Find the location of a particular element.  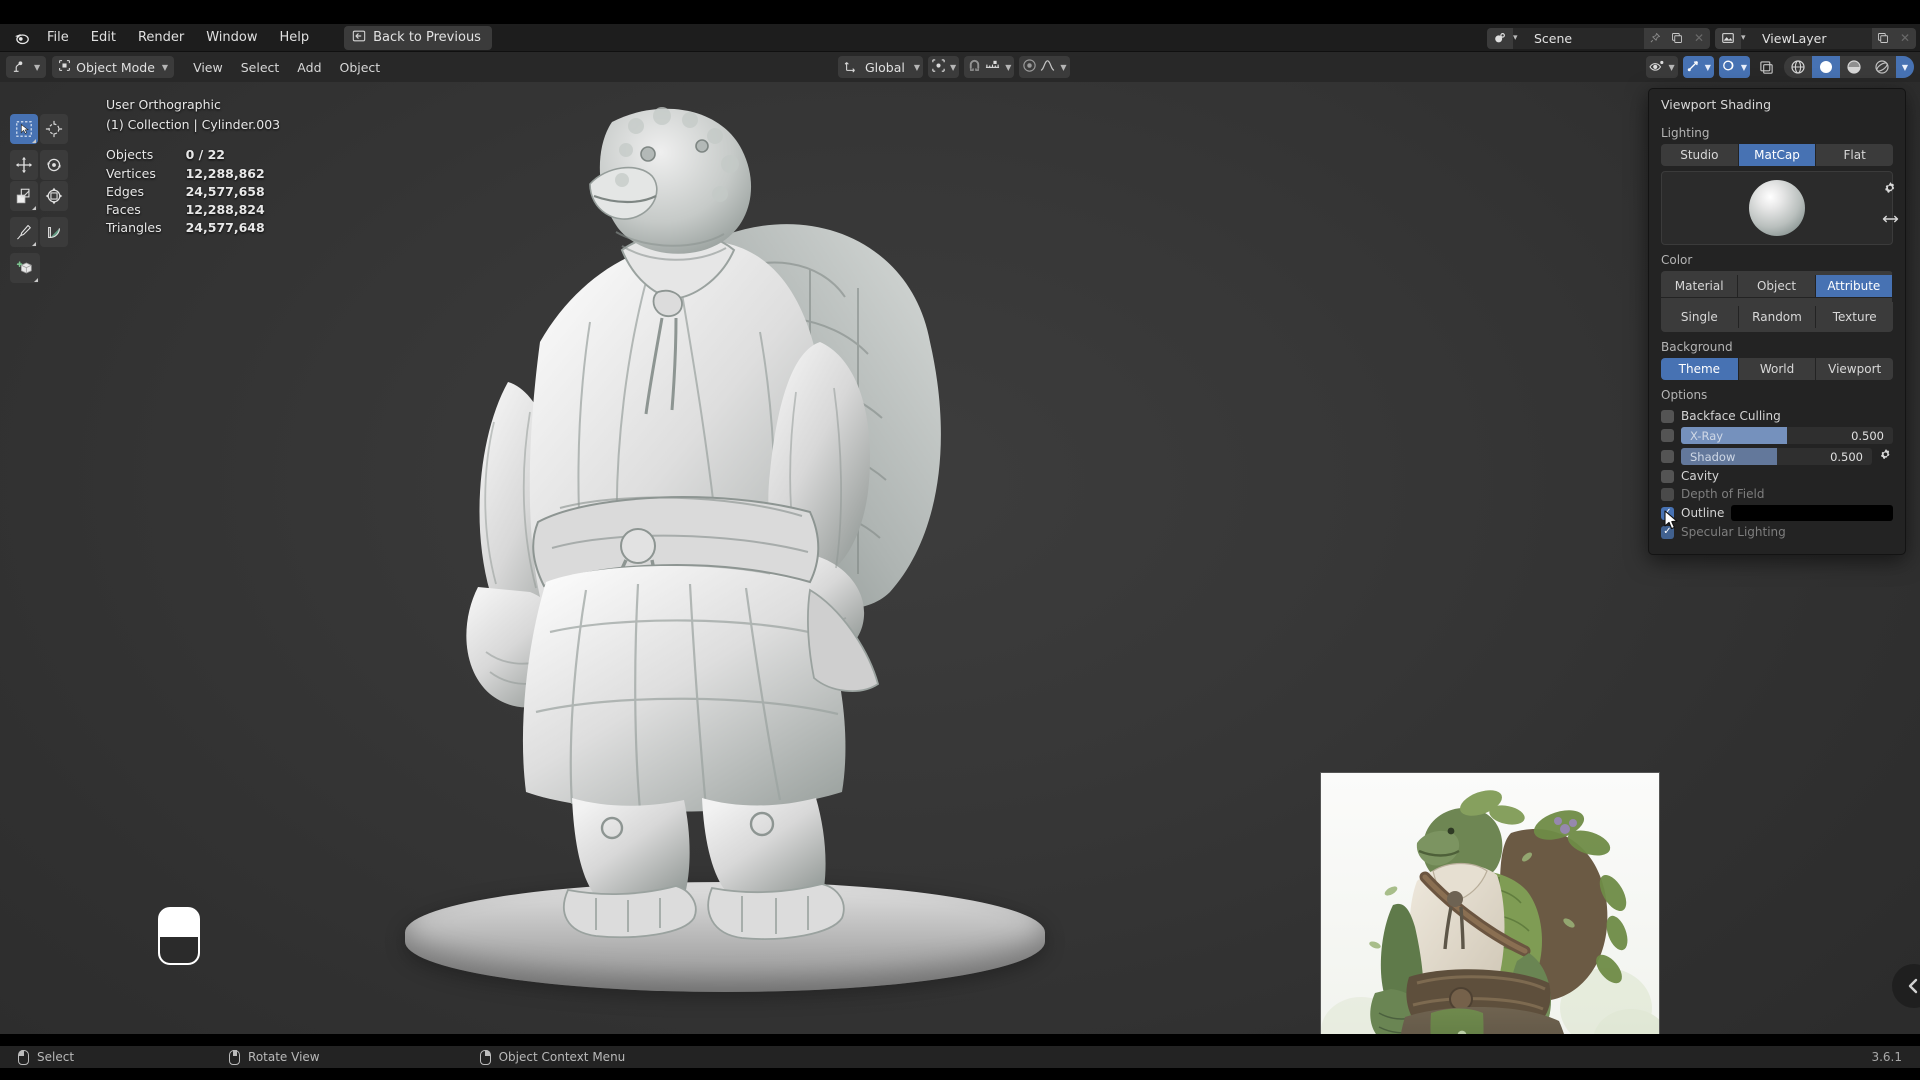

pivot-point-dropdown: ▼ is located at coordinates (944, 67).